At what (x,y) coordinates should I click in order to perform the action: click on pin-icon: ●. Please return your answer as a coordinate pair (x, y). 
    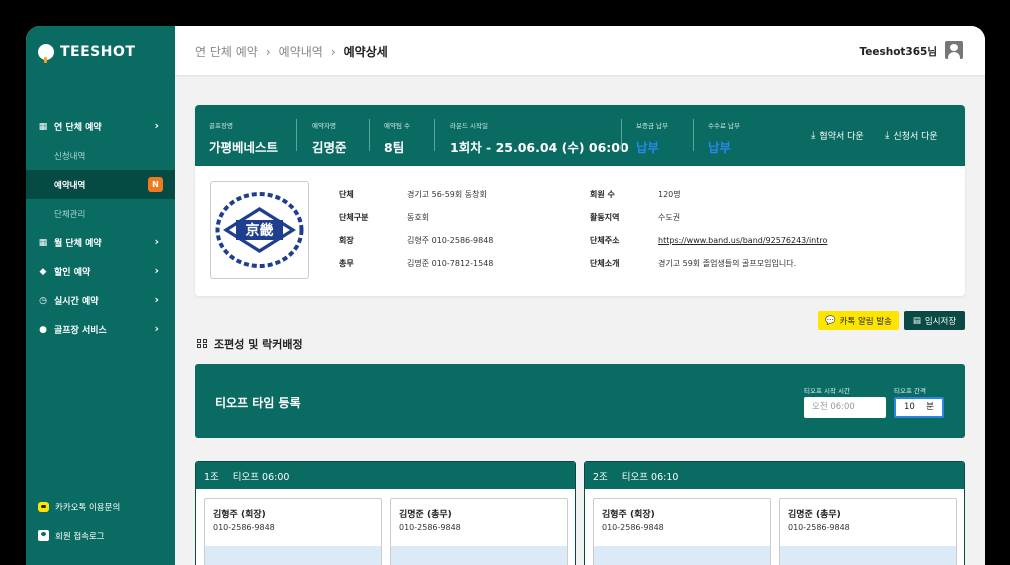
    Looking at the image, I should click on (43, 329).